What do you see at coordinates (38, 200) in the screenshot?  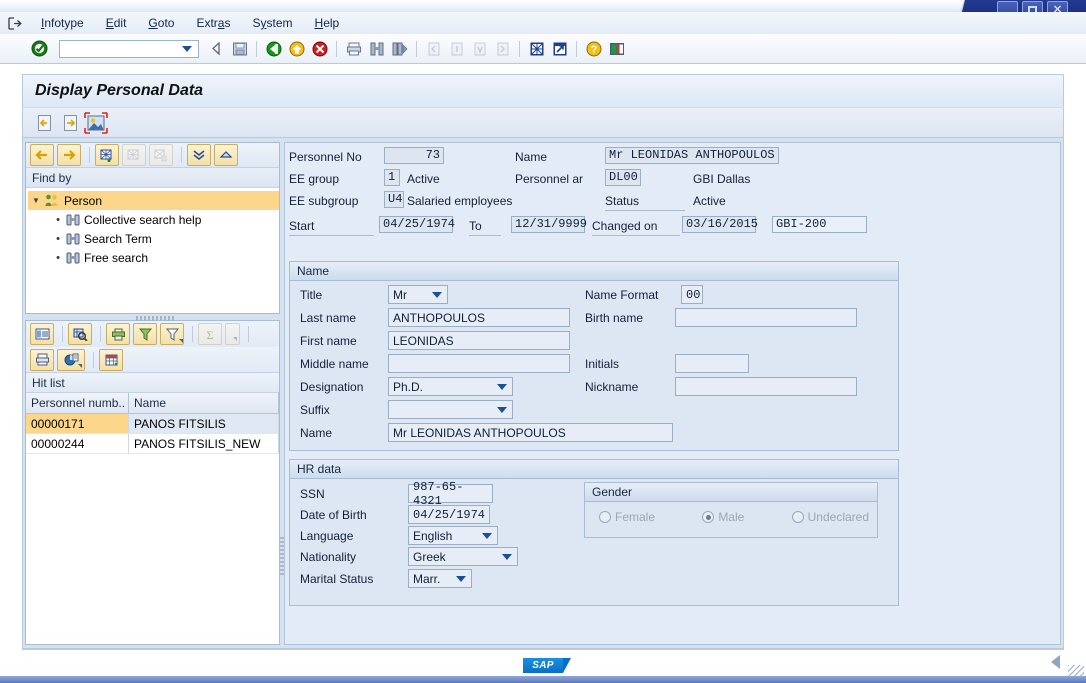 I see `chevron-down-icon: ▼` at bounding box center [38, 200].